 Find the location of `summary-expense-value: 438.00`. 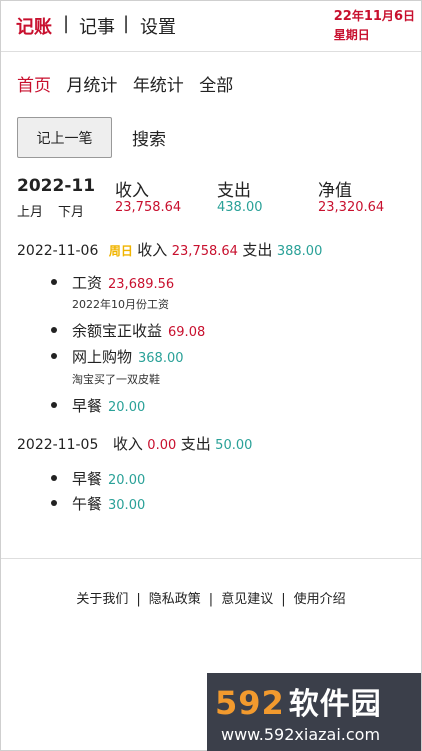

summary-expense-value: 438.00 is located at coordinates (240, 207).